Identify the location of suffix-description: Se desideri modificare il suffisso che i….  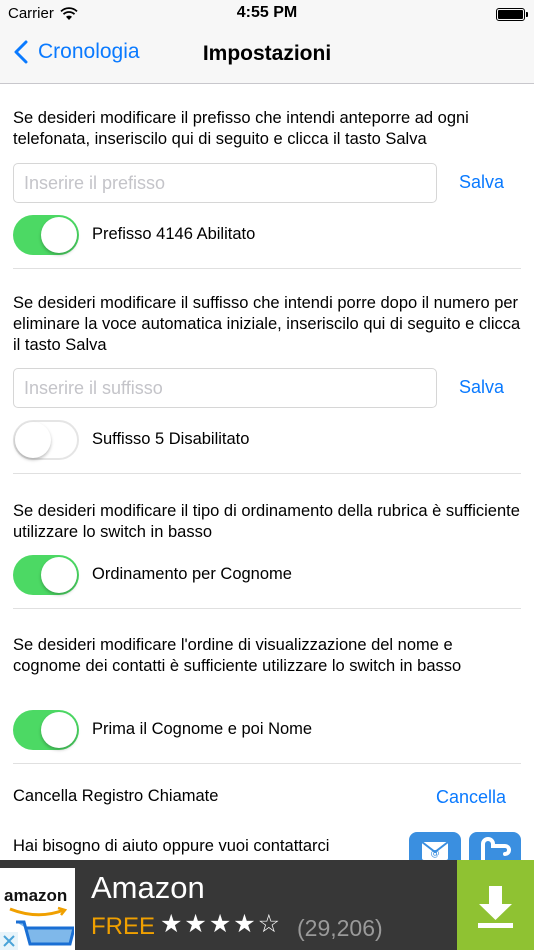
(267, 324).